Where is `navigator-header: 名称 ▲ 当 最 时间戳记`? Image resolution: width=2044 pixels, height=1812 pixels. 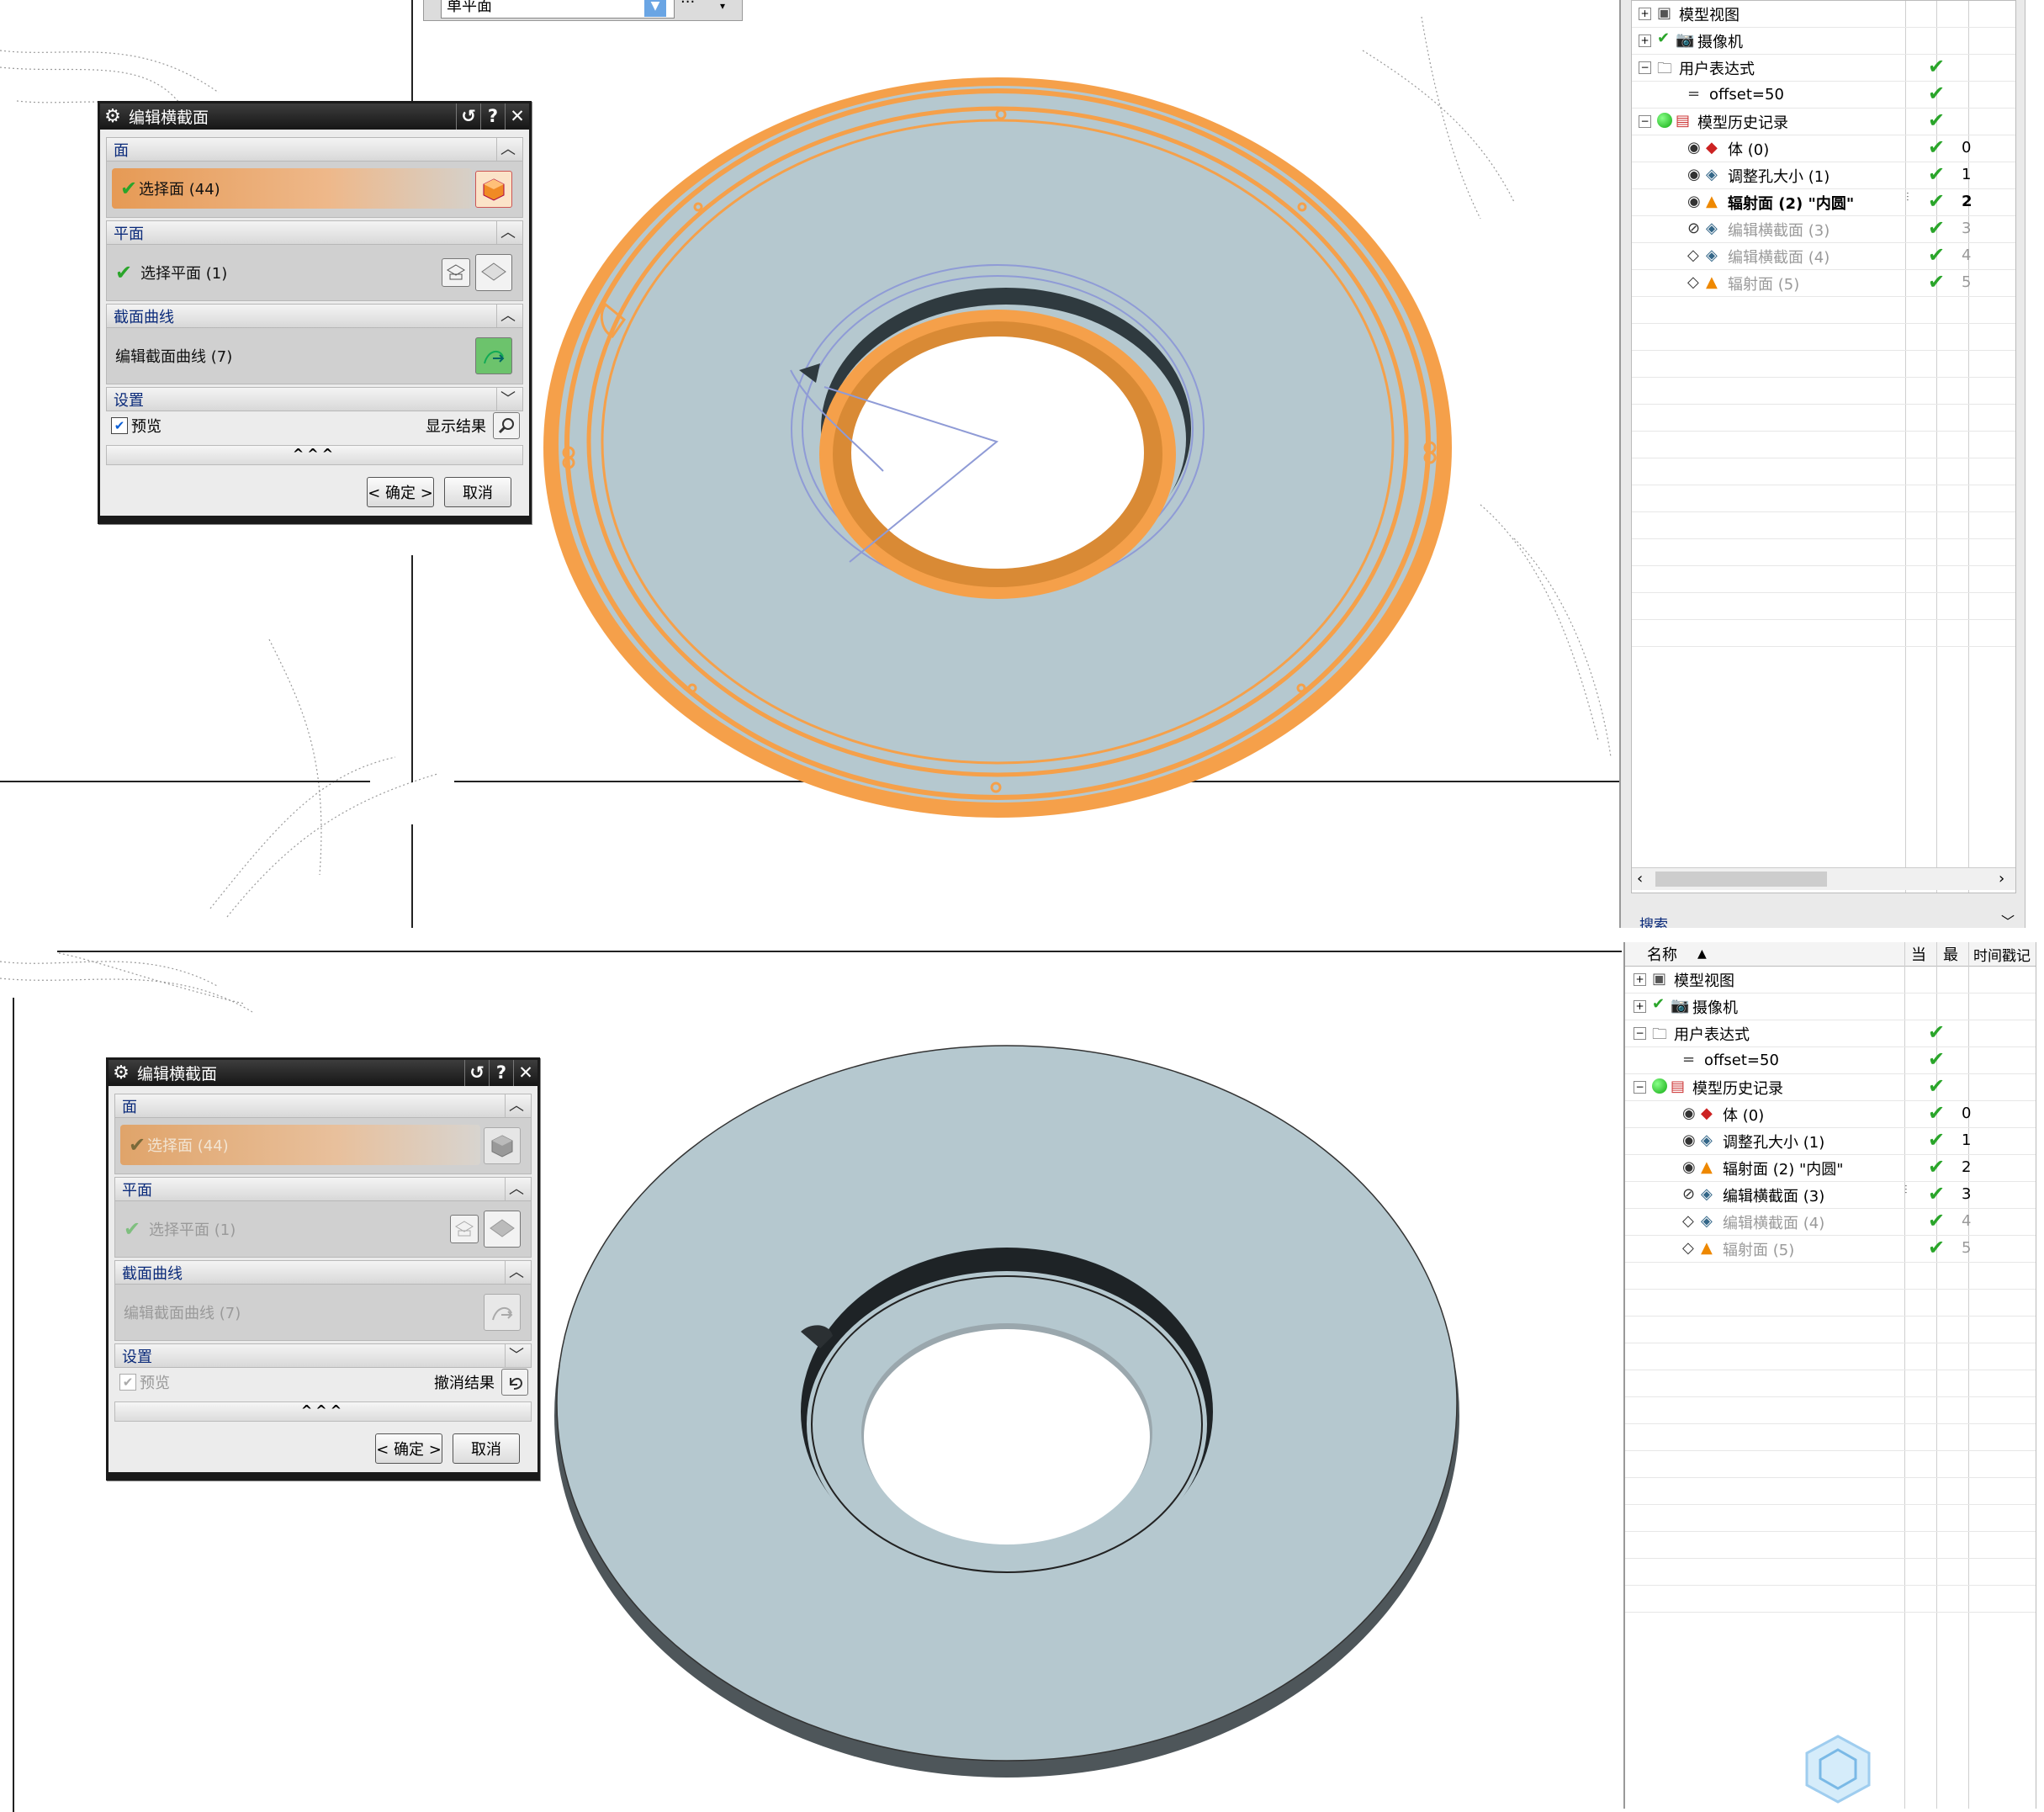
navigator-header: 名称 ▲ 当 最 时间戳记 is located at coordinates (1830, 954).